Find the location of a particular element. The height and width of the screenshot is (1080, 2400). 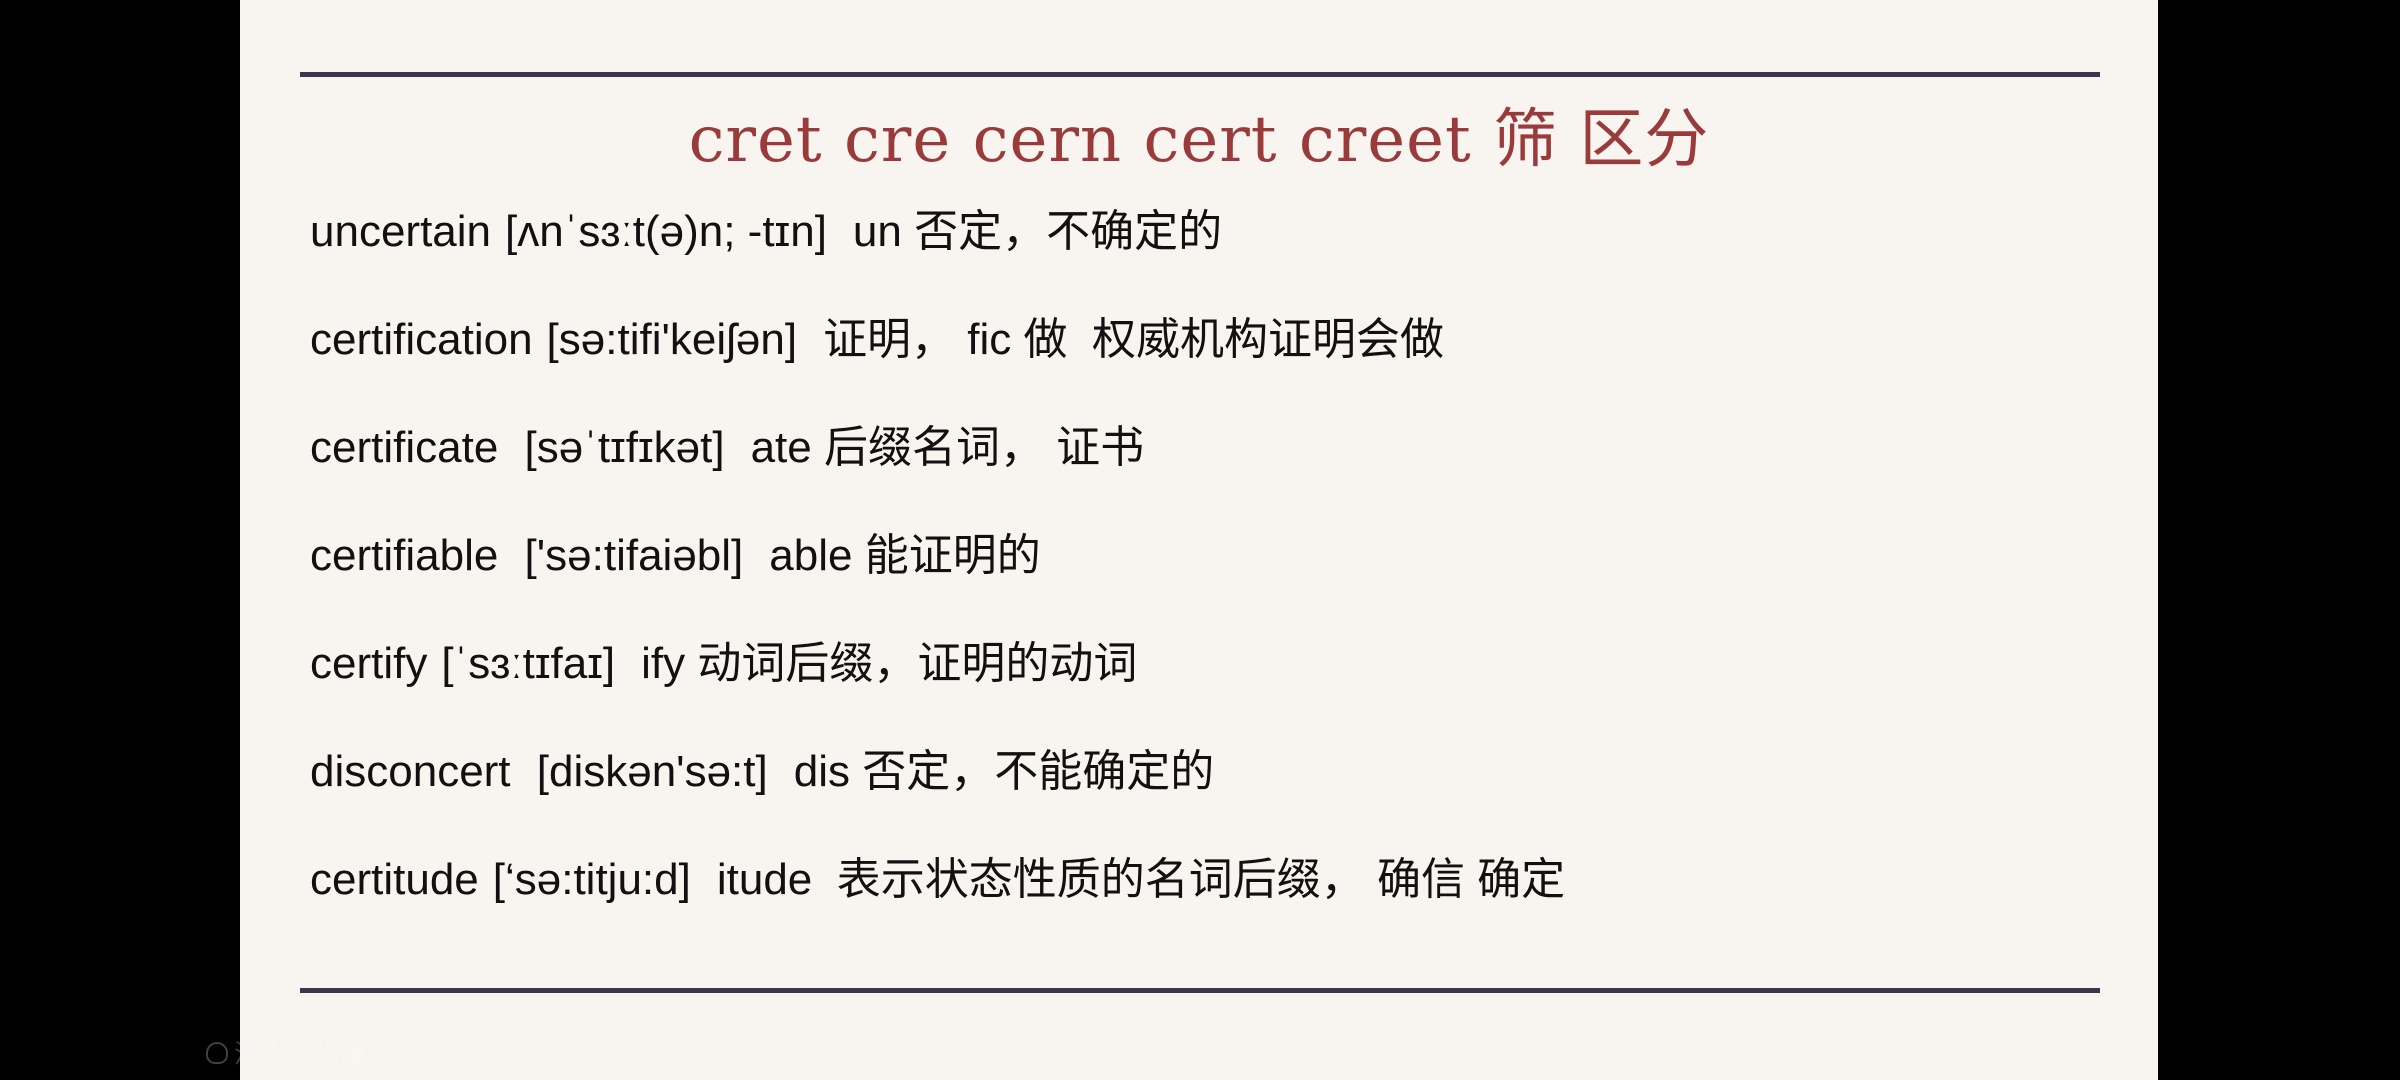

vocabulary-entry: certify [ˈsɜːtɪfaɪ] ify 动词后缀，证明的动词 is located at coordinates (1210, 678).